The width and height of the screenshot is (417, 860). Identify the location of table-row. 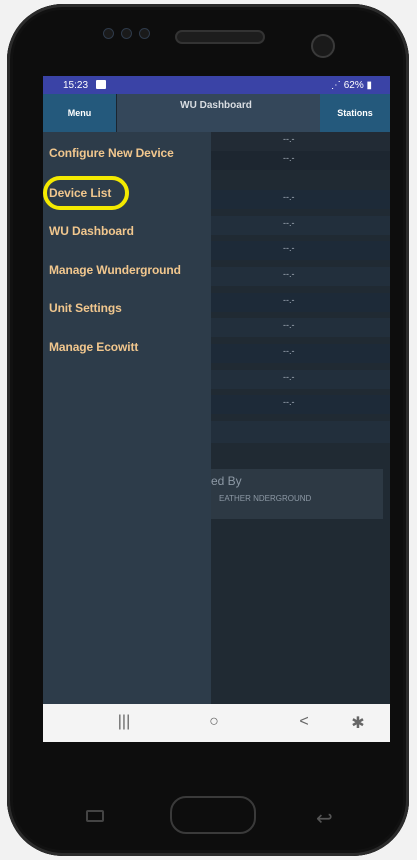
(300, 432).